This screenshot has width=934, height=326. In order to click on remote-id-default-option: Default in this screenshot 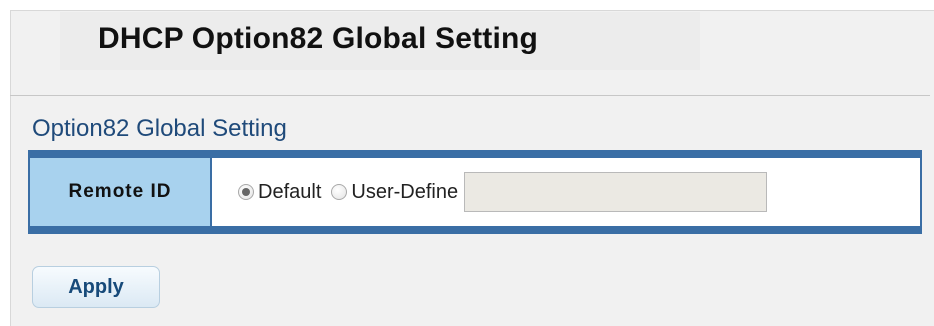, I will do `click(279, 192)`.